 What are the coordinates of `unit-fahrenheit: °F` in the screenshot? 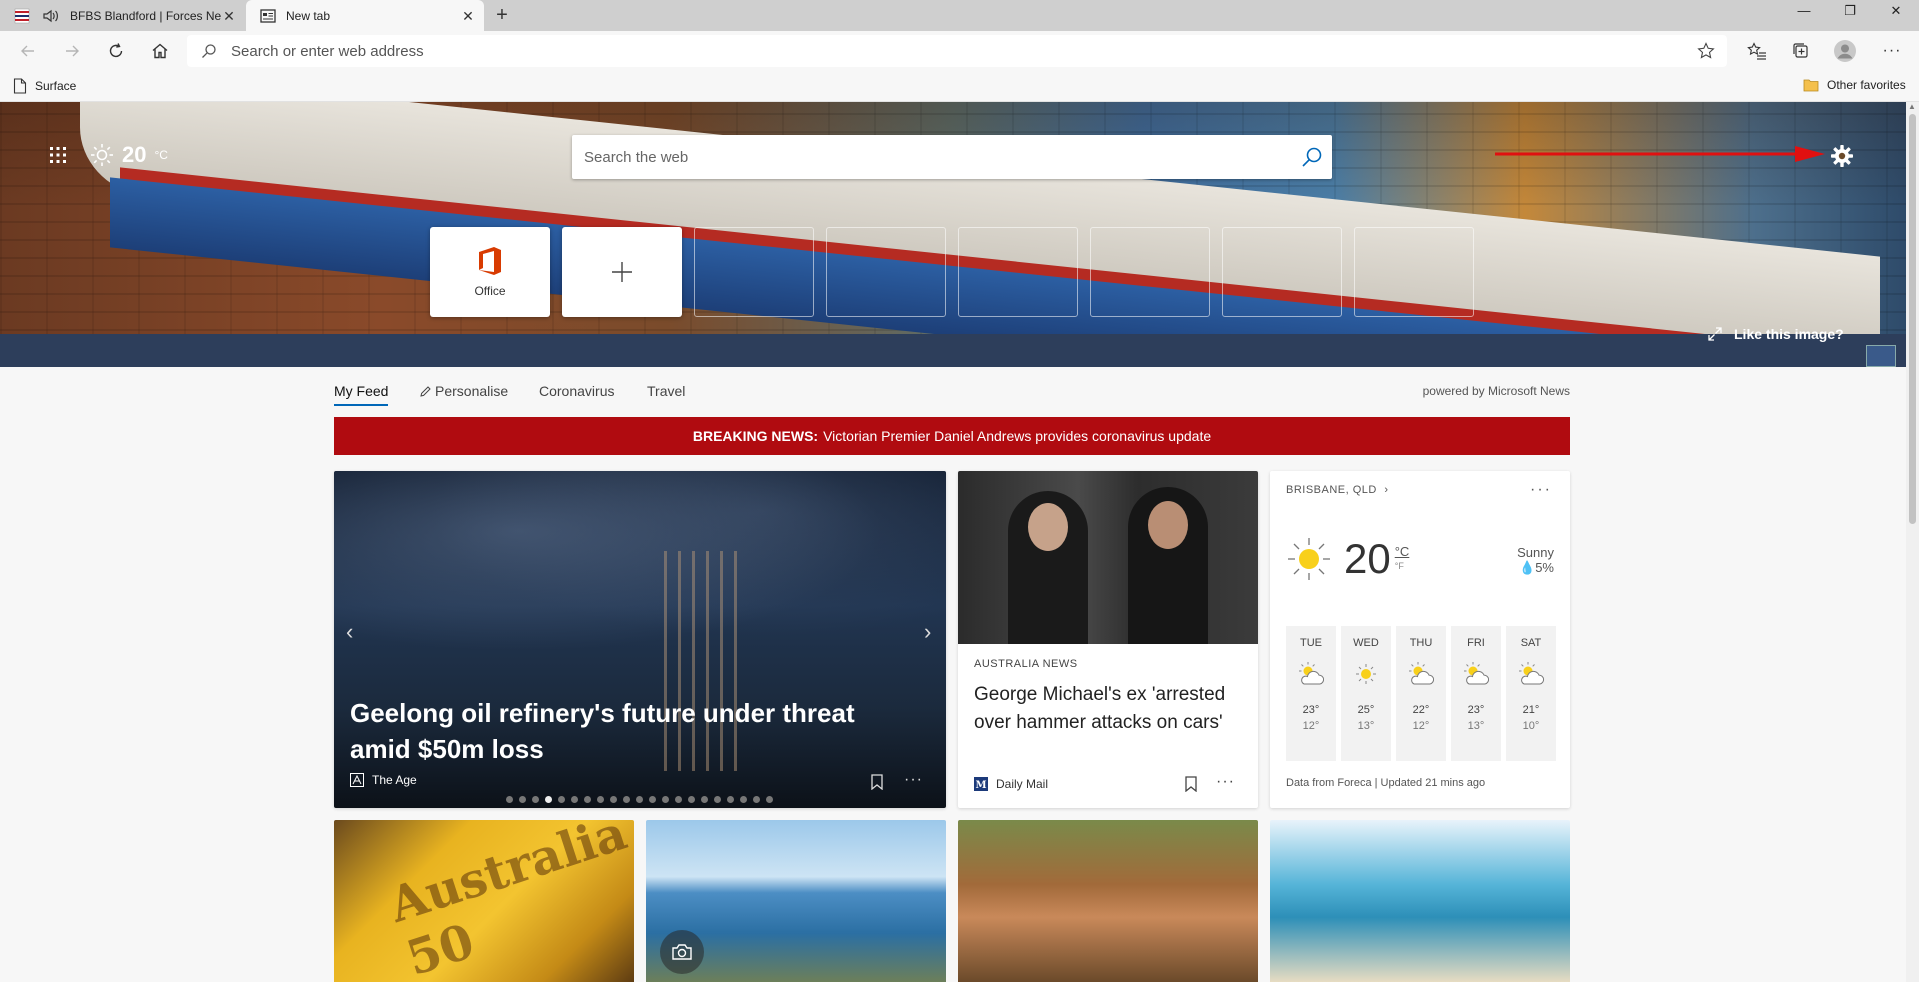 It's located at (1402, 566).